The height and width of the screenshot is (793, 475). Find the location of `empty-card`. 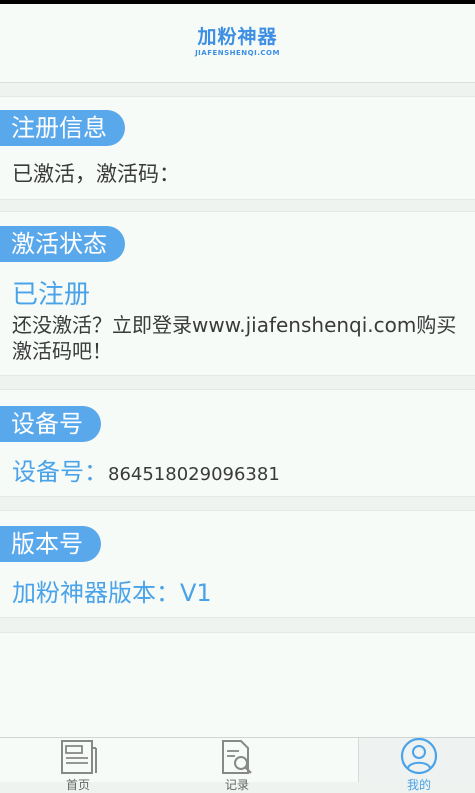

empty-card is located at coordinates (237, 685).